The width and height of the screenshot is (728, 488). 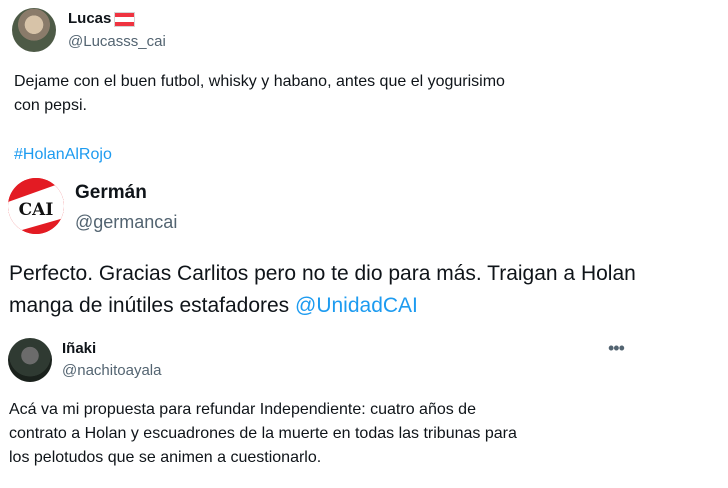 What do you see at coordinates (616, 348) in the screenshot?
I see `more-options-icon: •••` at bounding box center [616, 348].